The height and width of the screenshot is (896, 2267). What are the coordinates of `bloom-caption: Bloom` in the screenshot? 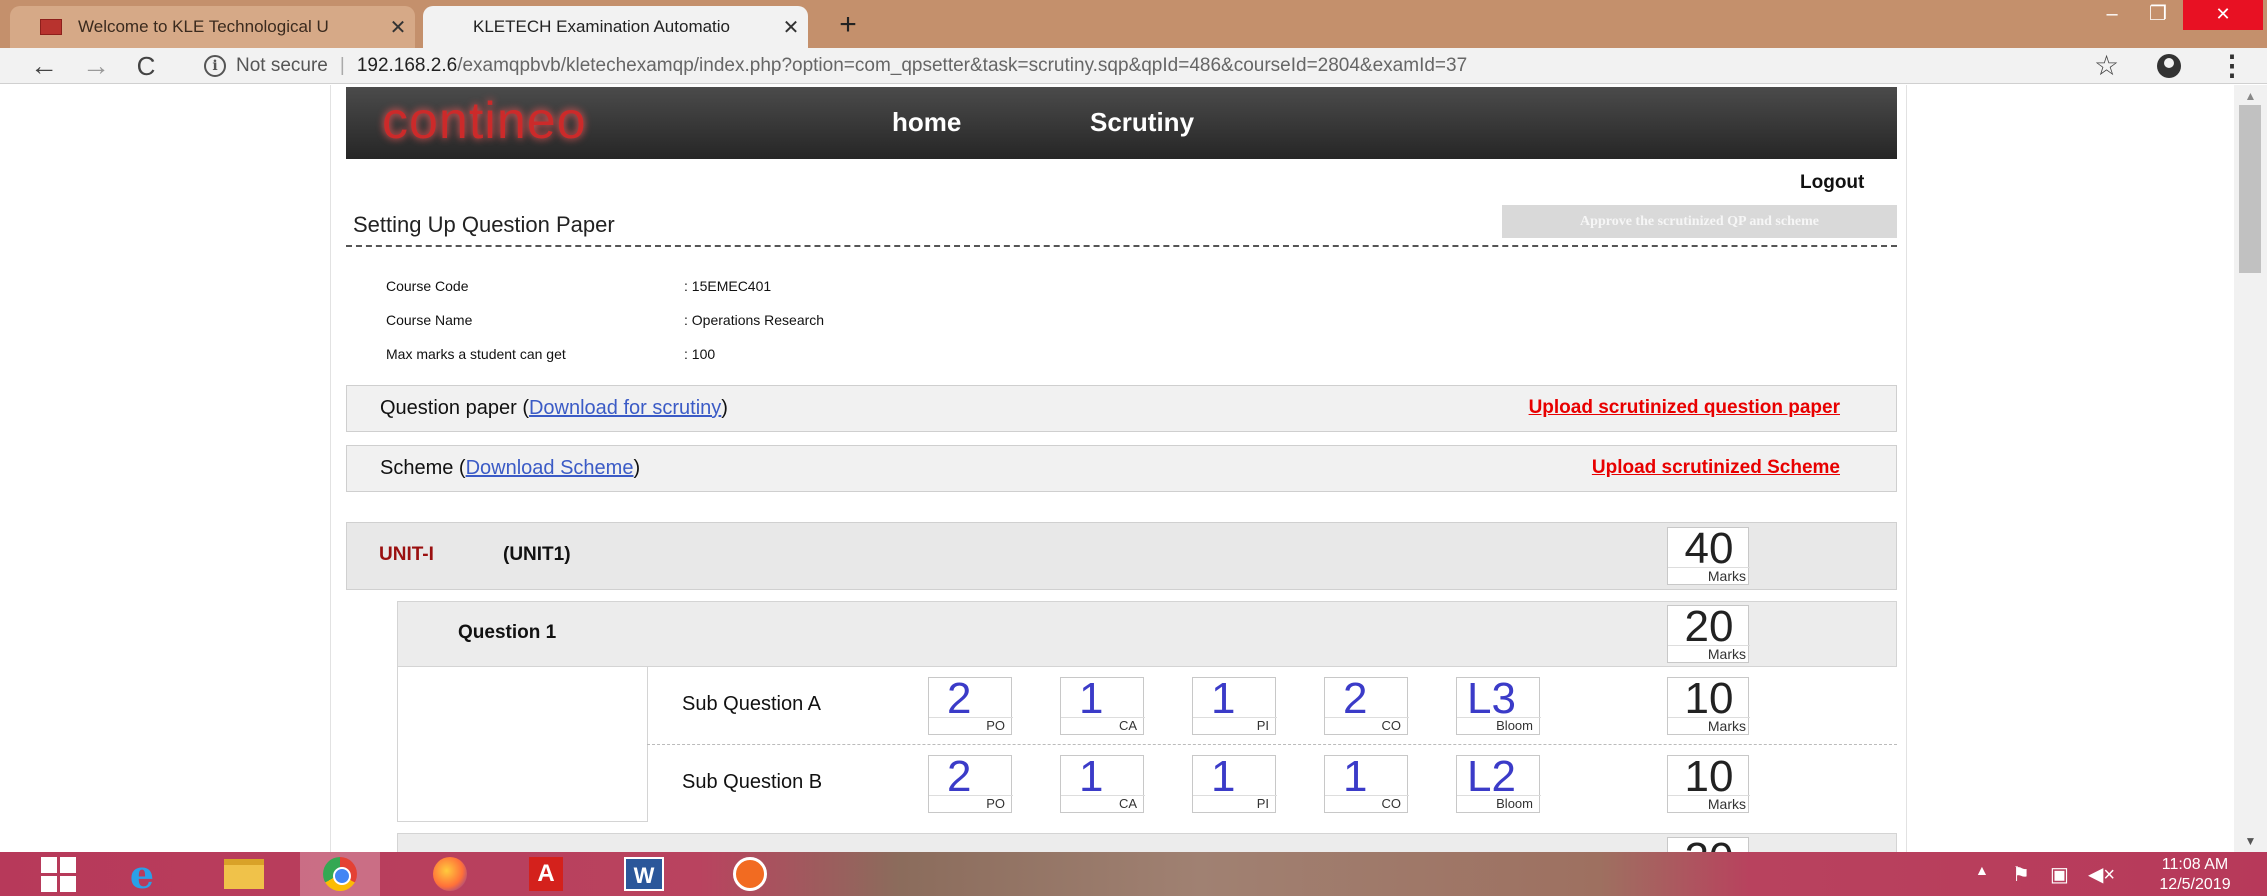 It's located at (1499, 726).